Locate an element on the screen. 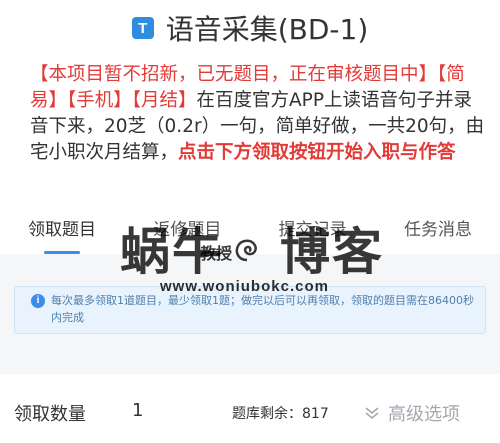 The width and height of the screenshot is (500, 443). tab-label: 返修题目 is located at coordinates (187, 230).